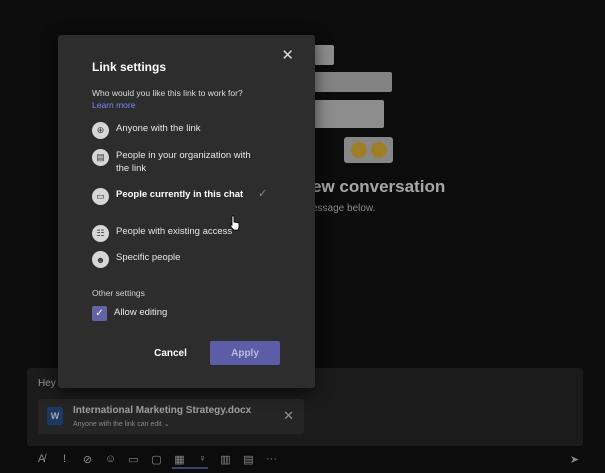 Image resolution: width=605 pixels, height=473 pixels. Describe the element at coordinates (140, 312) in the screenshot. I see `allow-editing-label: Allow editing` at that location.